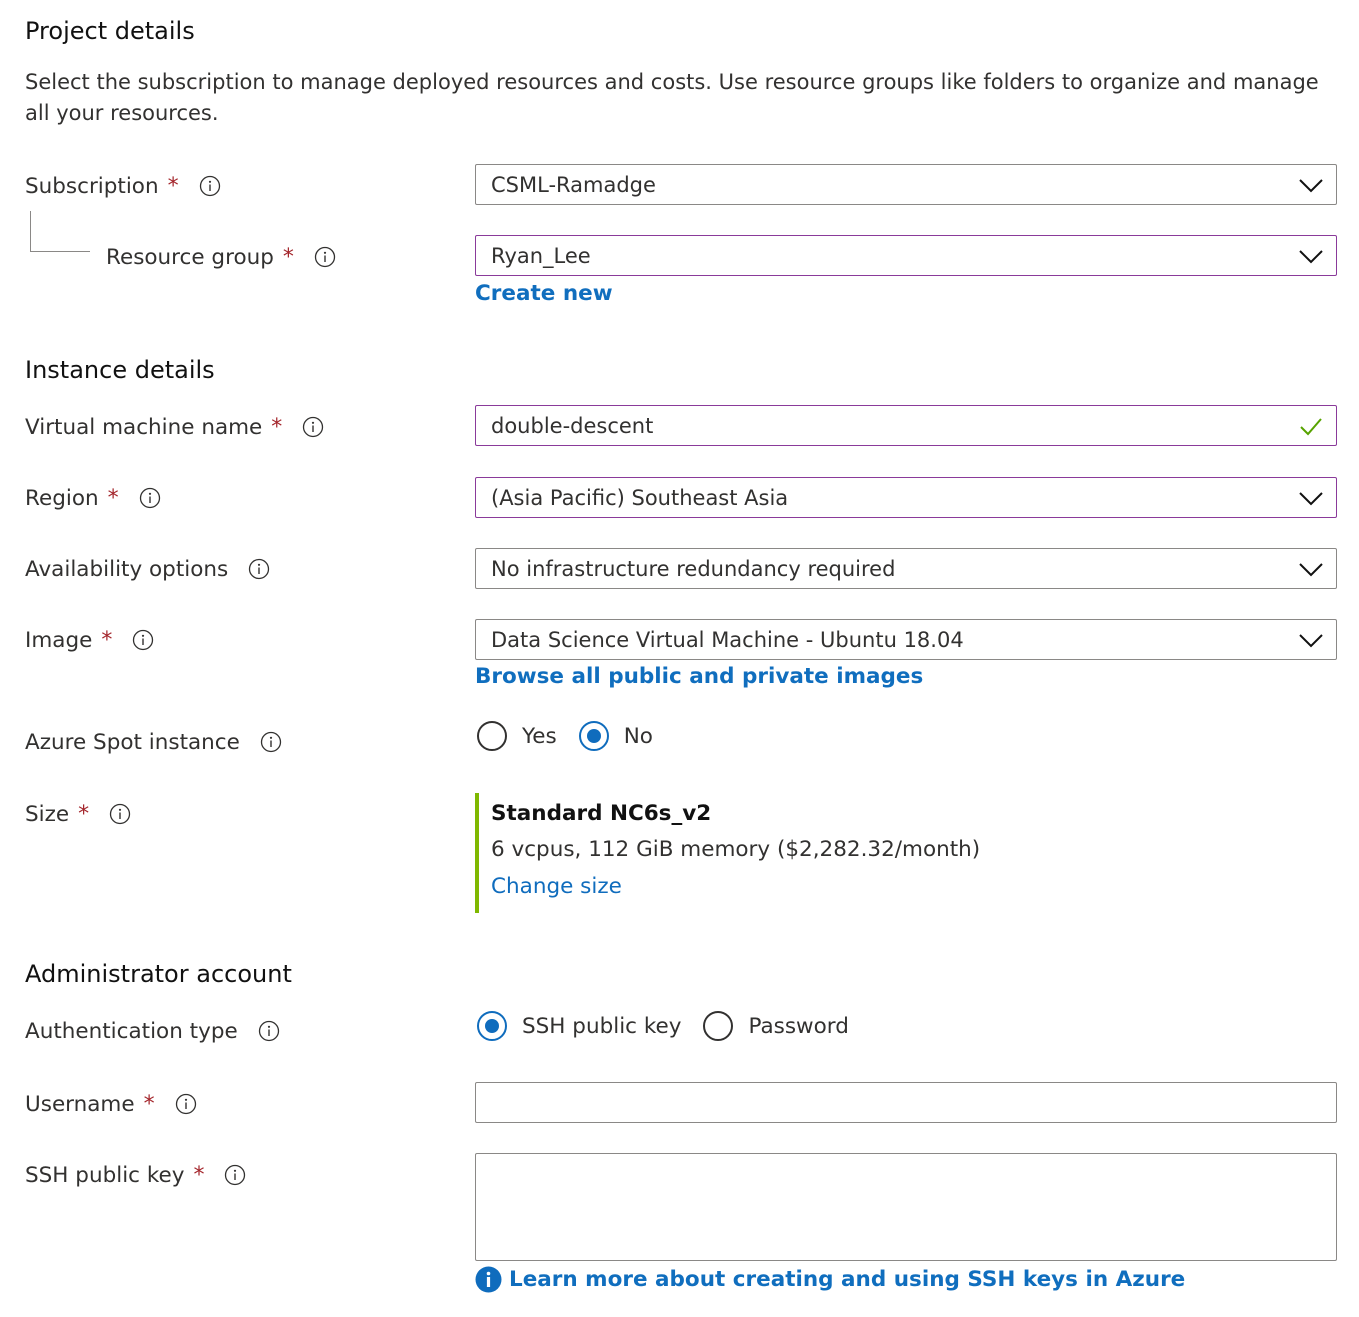 The image size is (1359, 1317). I want to click on resource-group-value: Ryan_Lee, so click(541, 255).